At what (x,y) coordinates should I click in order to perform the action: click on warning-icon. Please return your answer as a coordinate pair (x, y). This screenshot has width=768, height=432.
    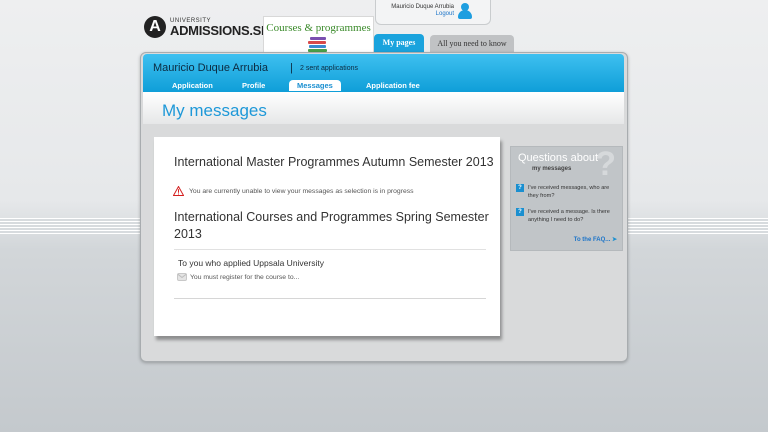
    Looking at the image, I should click on (178, 191).